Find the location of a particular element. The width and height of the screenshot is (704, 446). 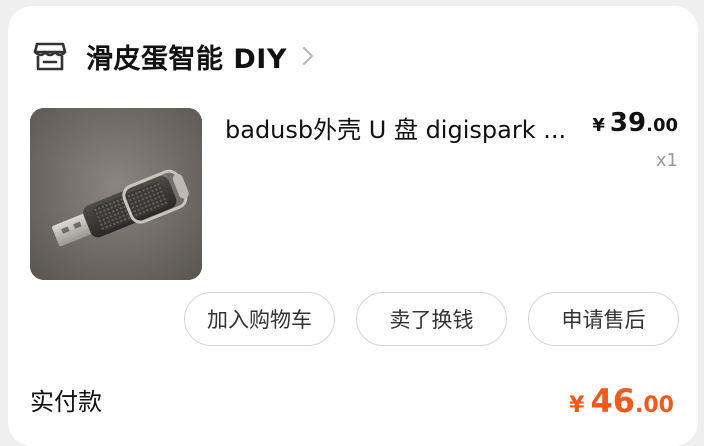

add-to-cart-button: 加入购物车 is located at coordinates (259, 319).